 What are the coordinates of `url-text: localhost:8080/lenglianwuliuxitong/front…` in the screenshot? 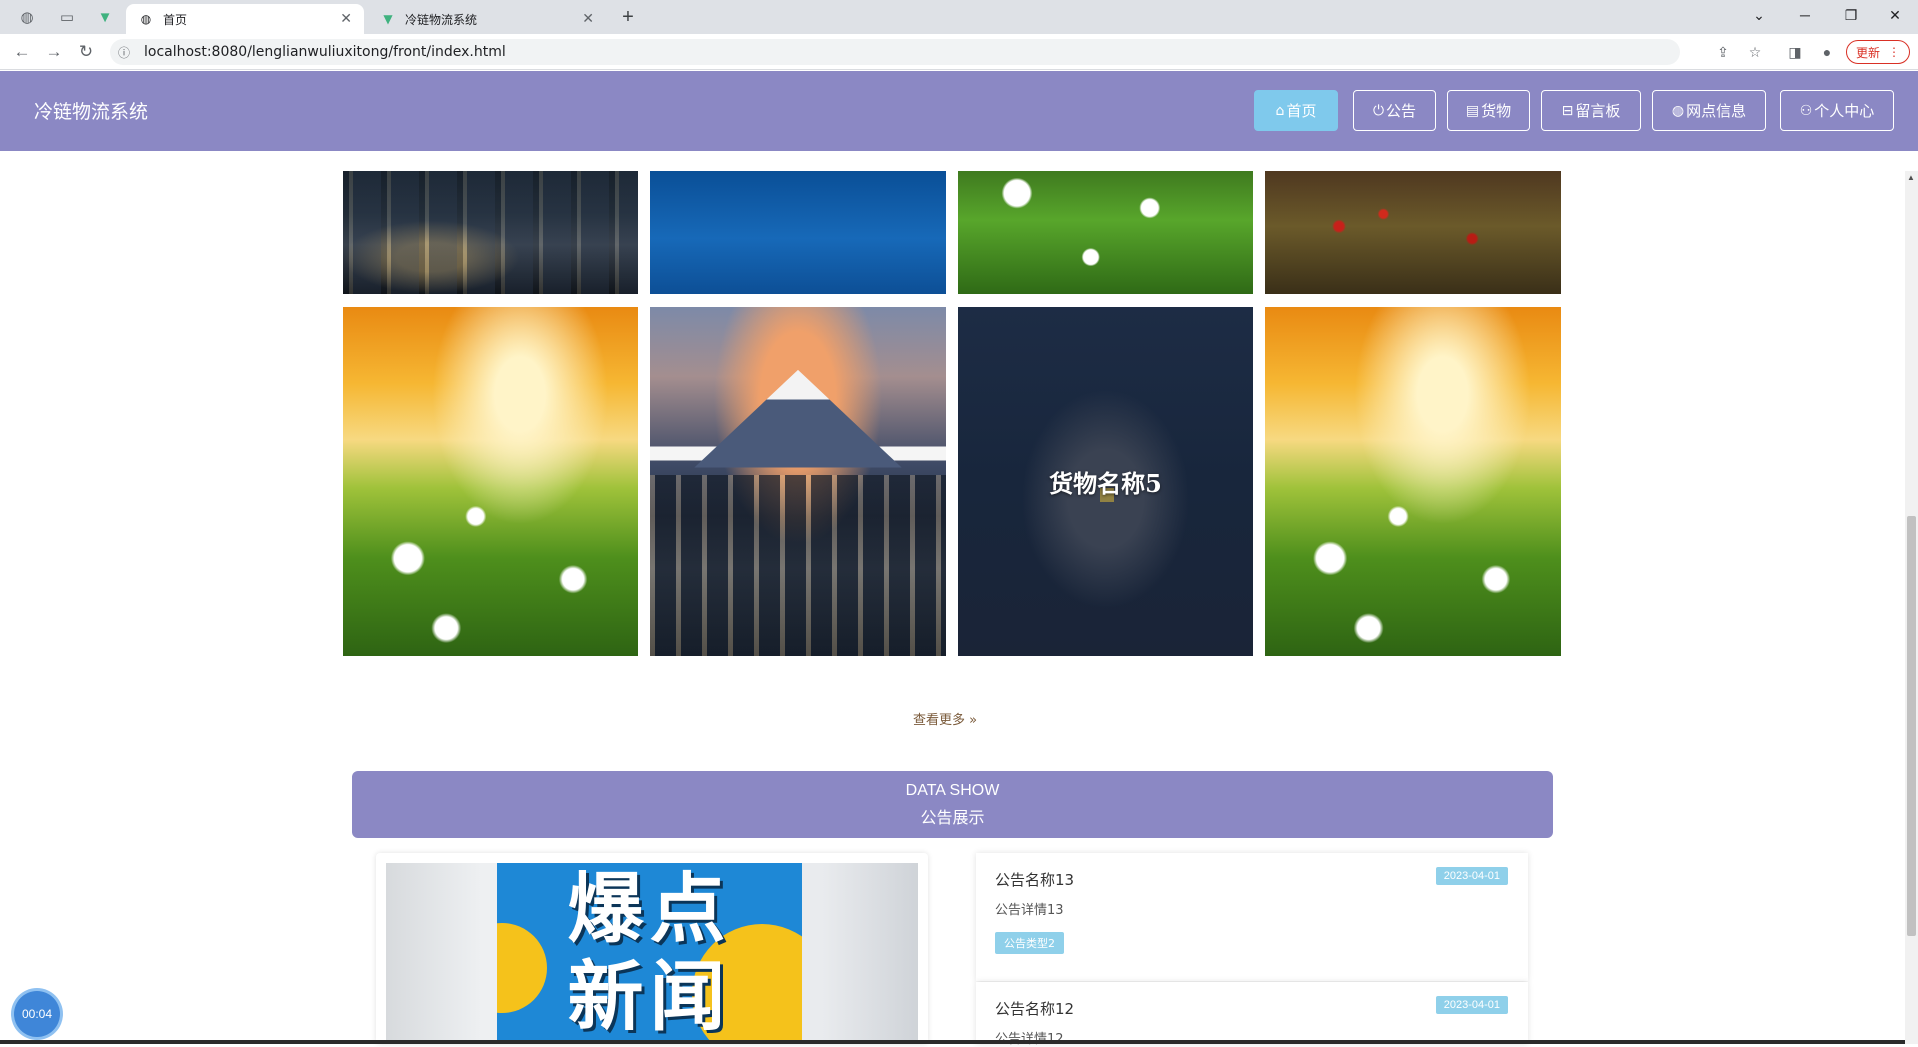 It's located at (325, 52).